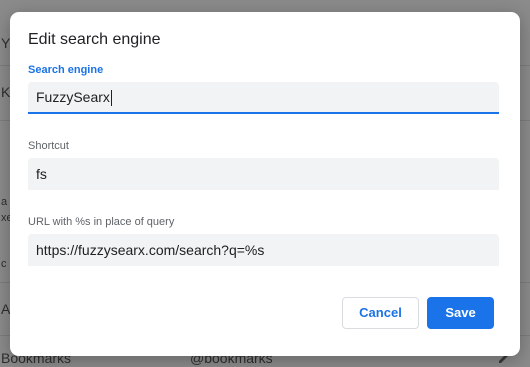 This screenshot has width=530, height=367. I want to click on cancel-button: Cancel, so click(380, 313).